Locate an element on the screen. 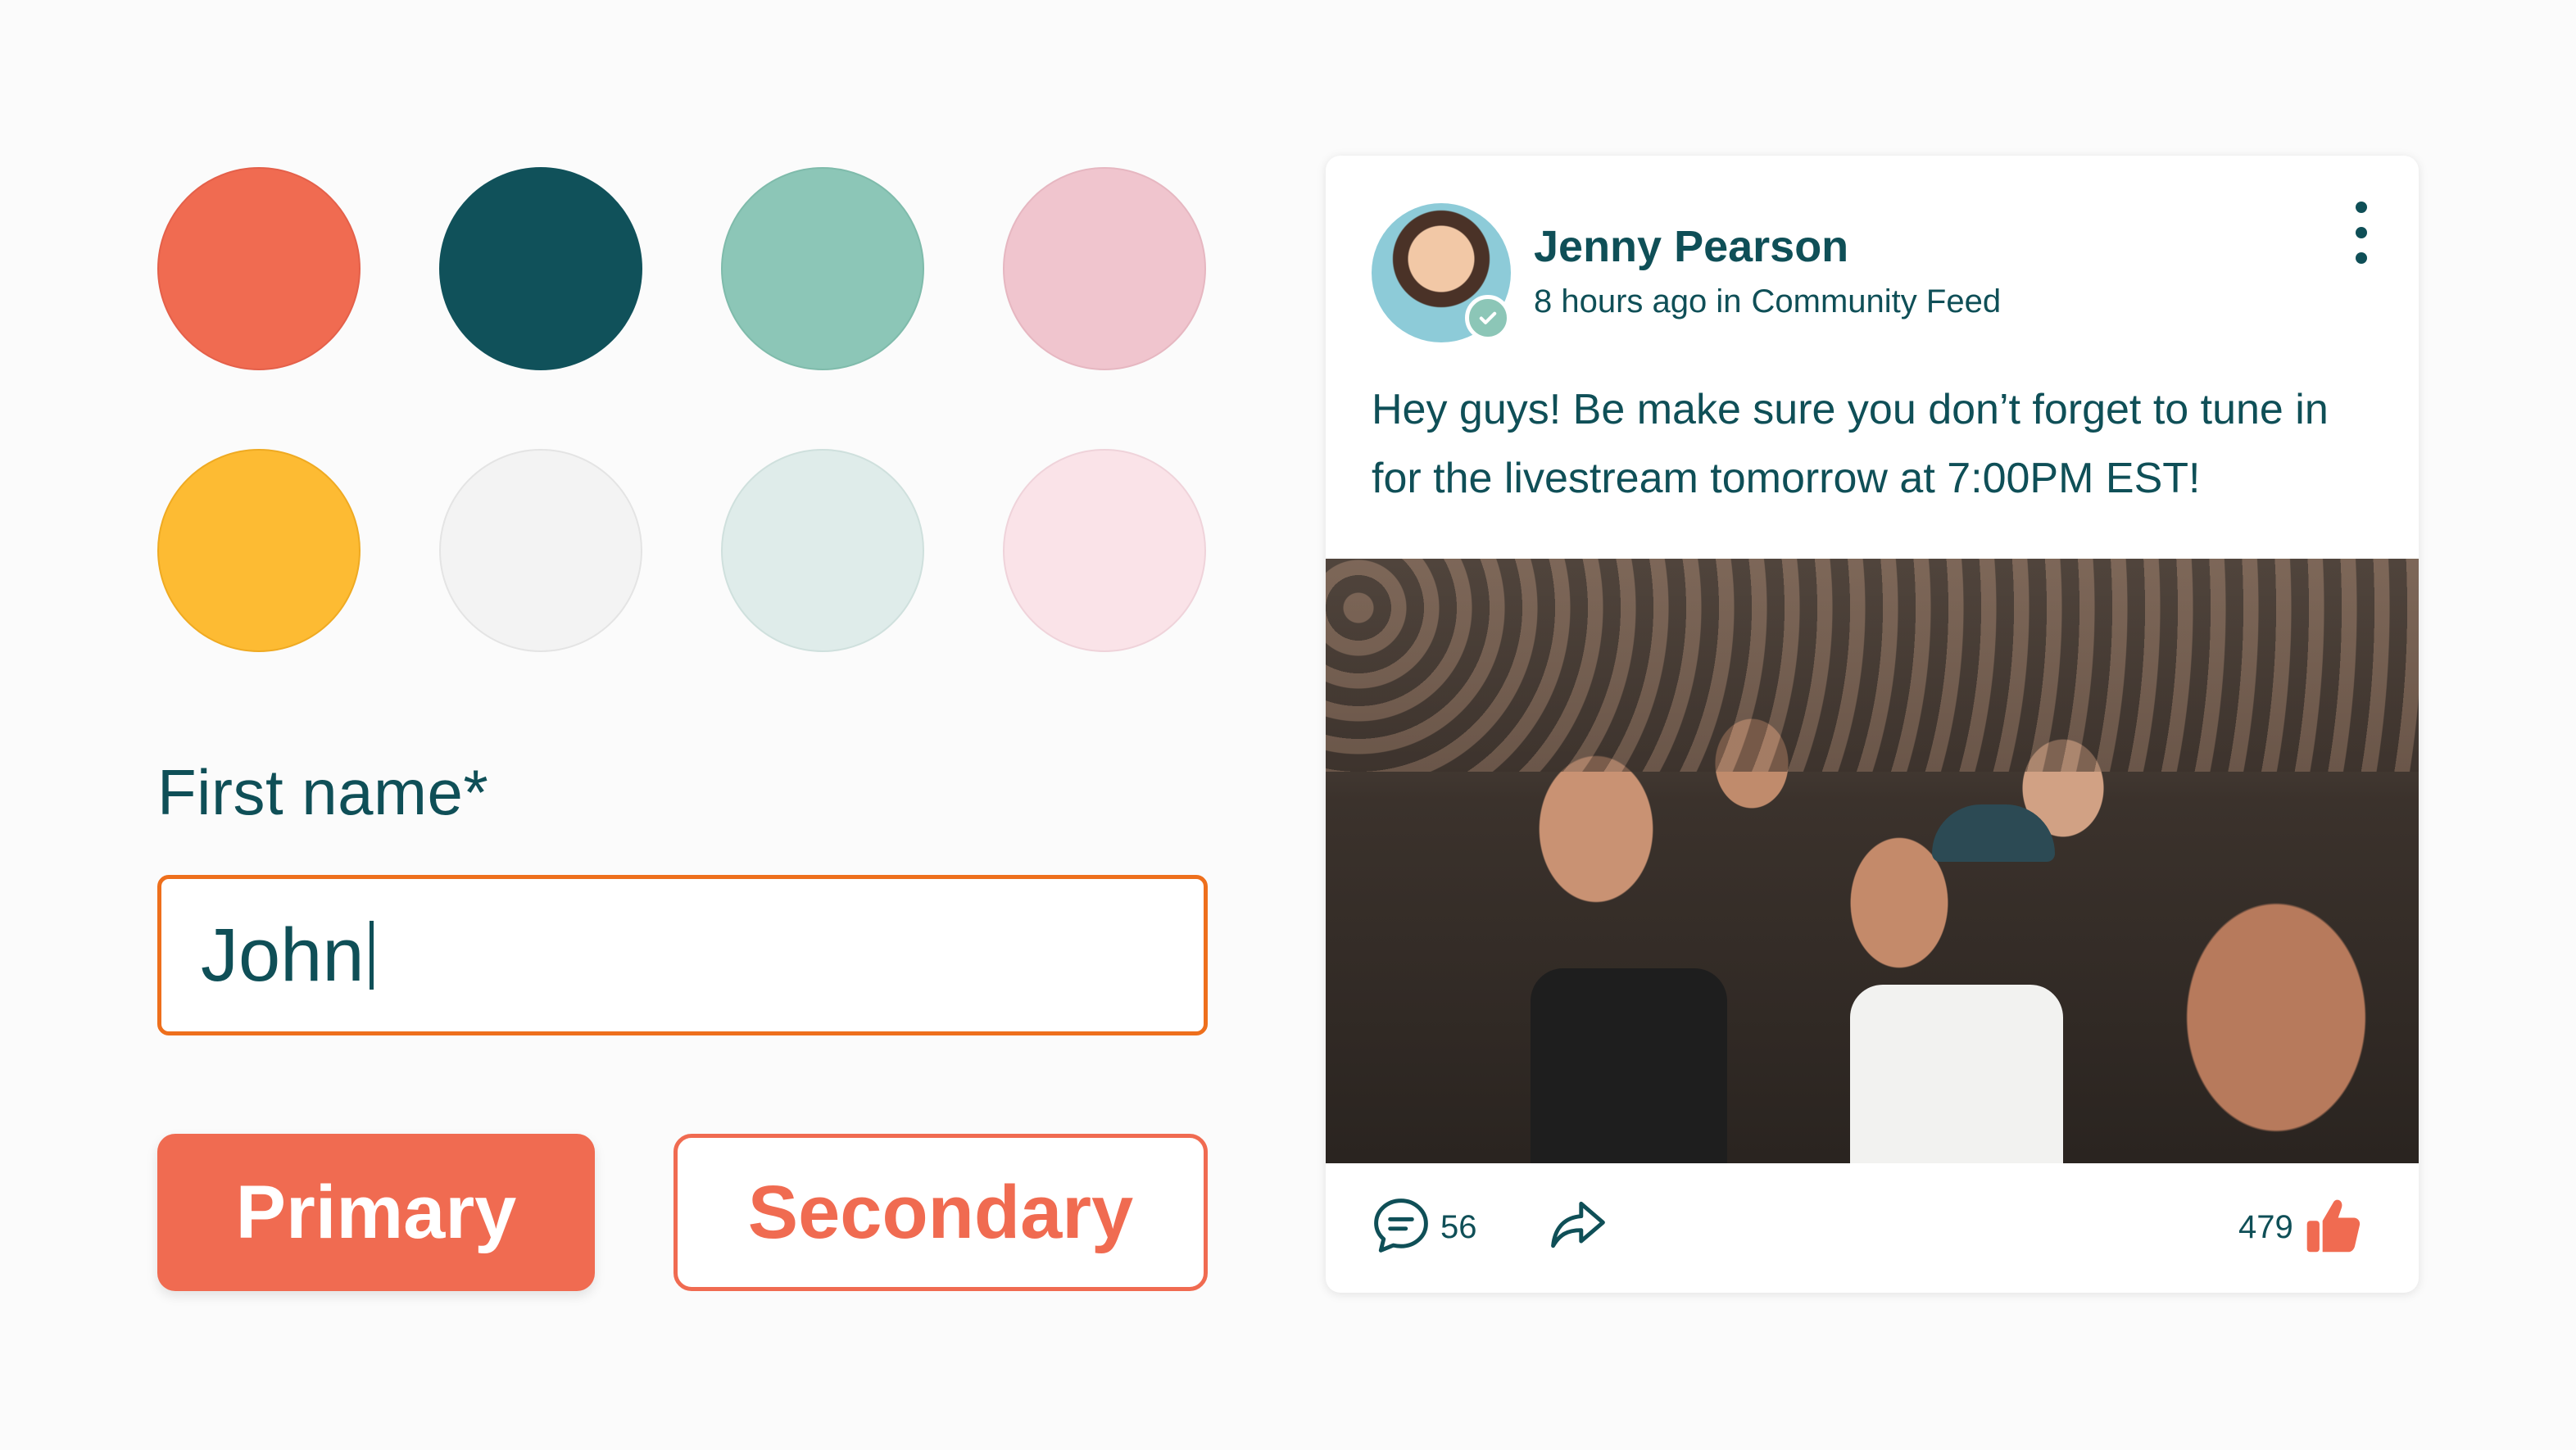 Image resolution: width=2576 pixels, height=1450 pixels. more-vertical-icon is located at coordinates (2361, 233).